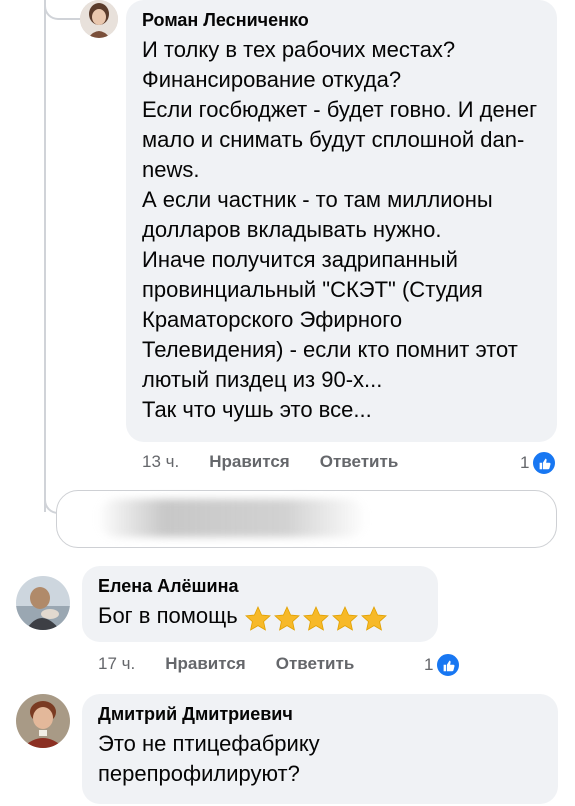 The height and width of the screenshot is (806, 575). Describe the element at coordinates (232, 518) in the screenshot. I see `redacted-area` at that location.